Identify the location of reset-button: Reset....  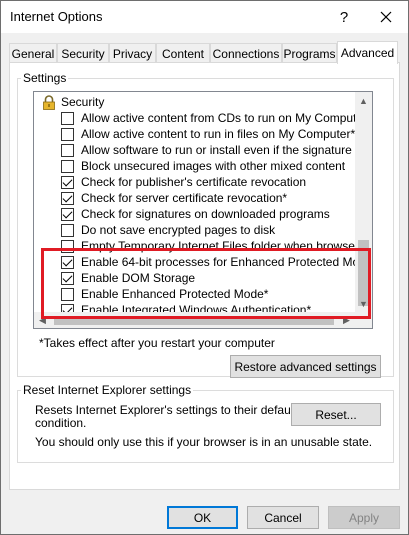
(336, 414).